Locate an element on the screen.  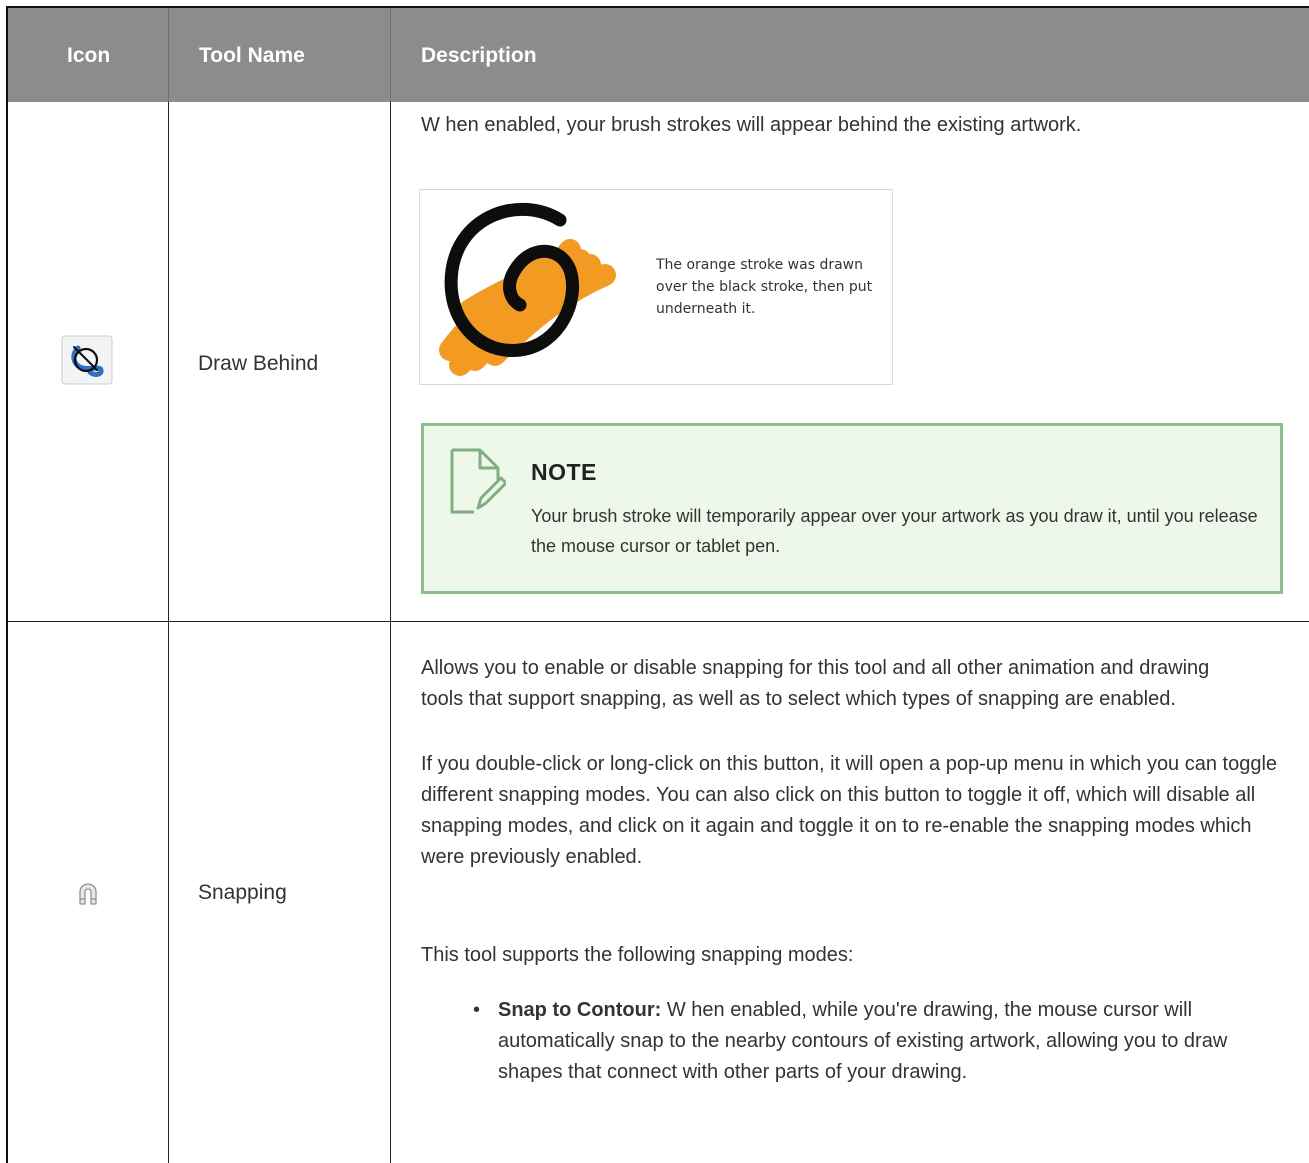
mode-label: Snap to Contour: is located at coordinates (580, 1010).